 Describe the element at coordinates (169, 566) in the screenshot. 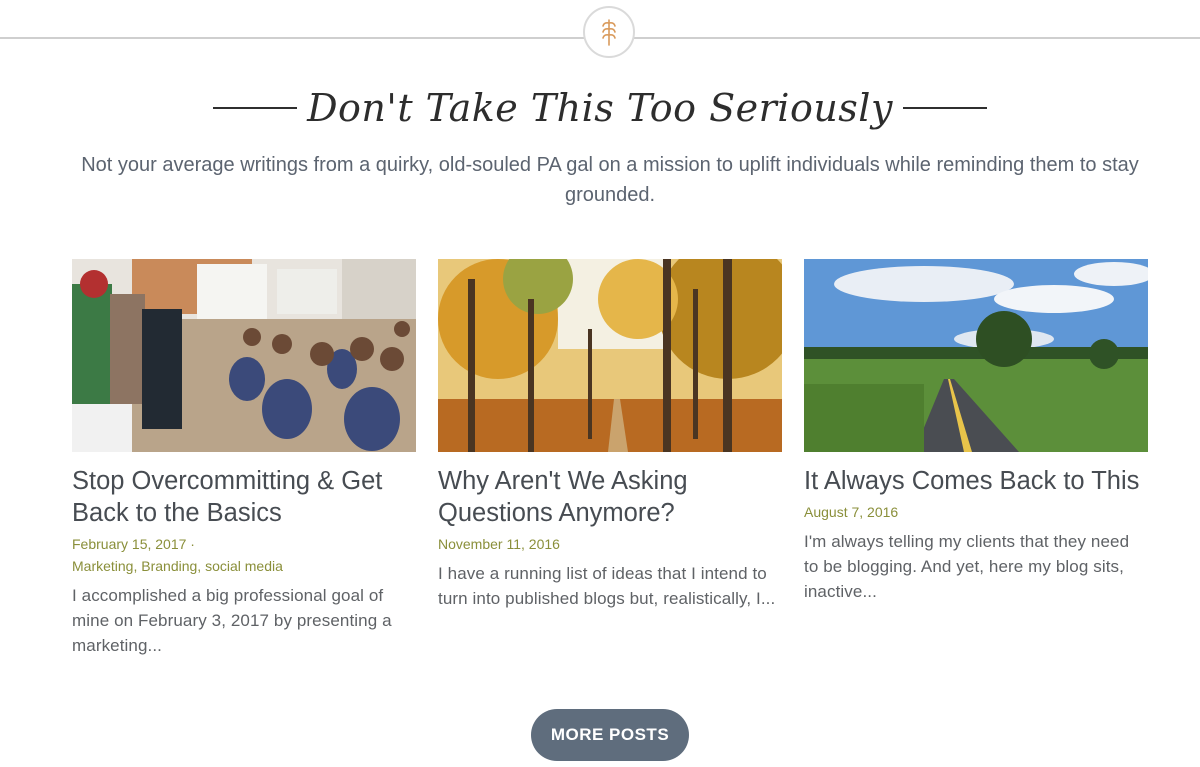

I see `category-link: Branding` at that location.